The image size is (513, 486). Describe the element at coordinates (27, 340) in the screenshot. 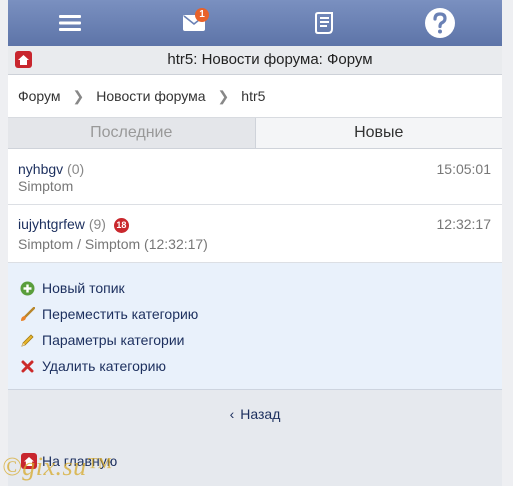

I see `pencil-icon` at that location.